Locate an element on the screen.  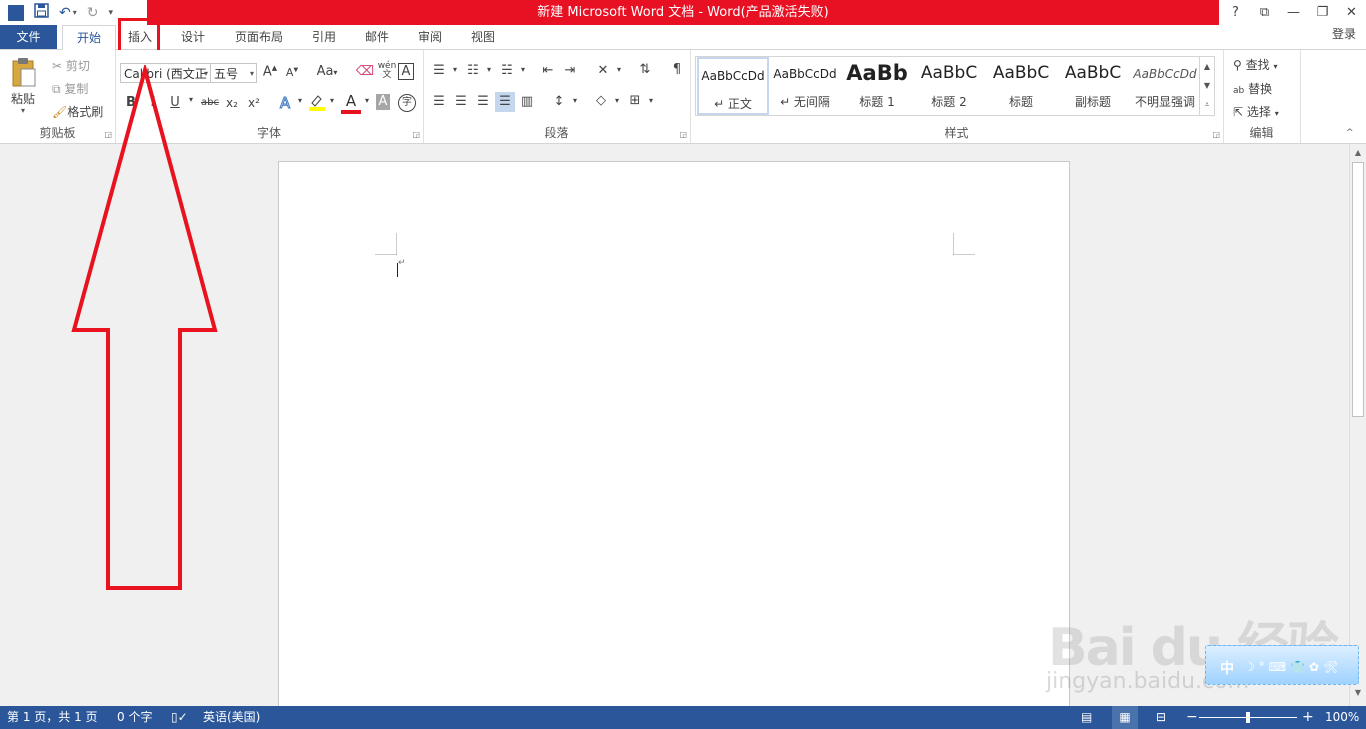
minimize-button: — is located at coordinates (1293, 12).